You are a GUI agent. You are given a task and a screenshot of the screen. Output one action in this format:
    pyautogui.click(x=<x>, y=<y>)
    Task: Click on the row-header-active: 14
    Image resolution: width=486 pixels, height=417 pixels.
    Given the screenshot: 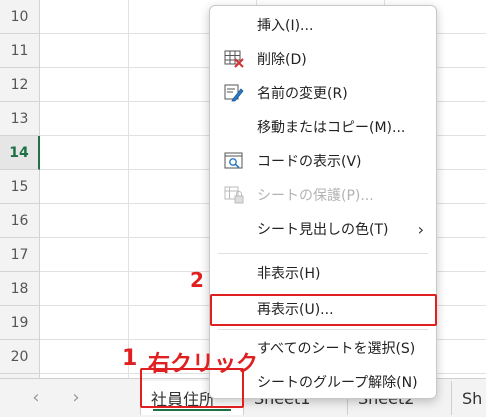 What is the action you would take?
    pyautogui.click(x=20, y=153)
    